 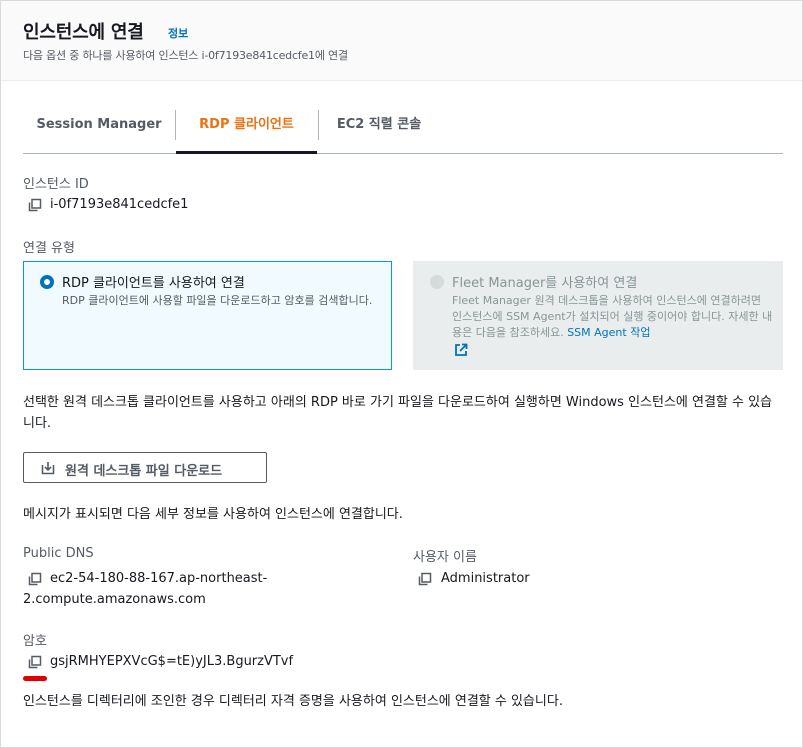 What do you see at coordinates (83, 32) in the screenshot?
I see `page-title: 인스턴스에 연결` at bounding box center [83, 32].